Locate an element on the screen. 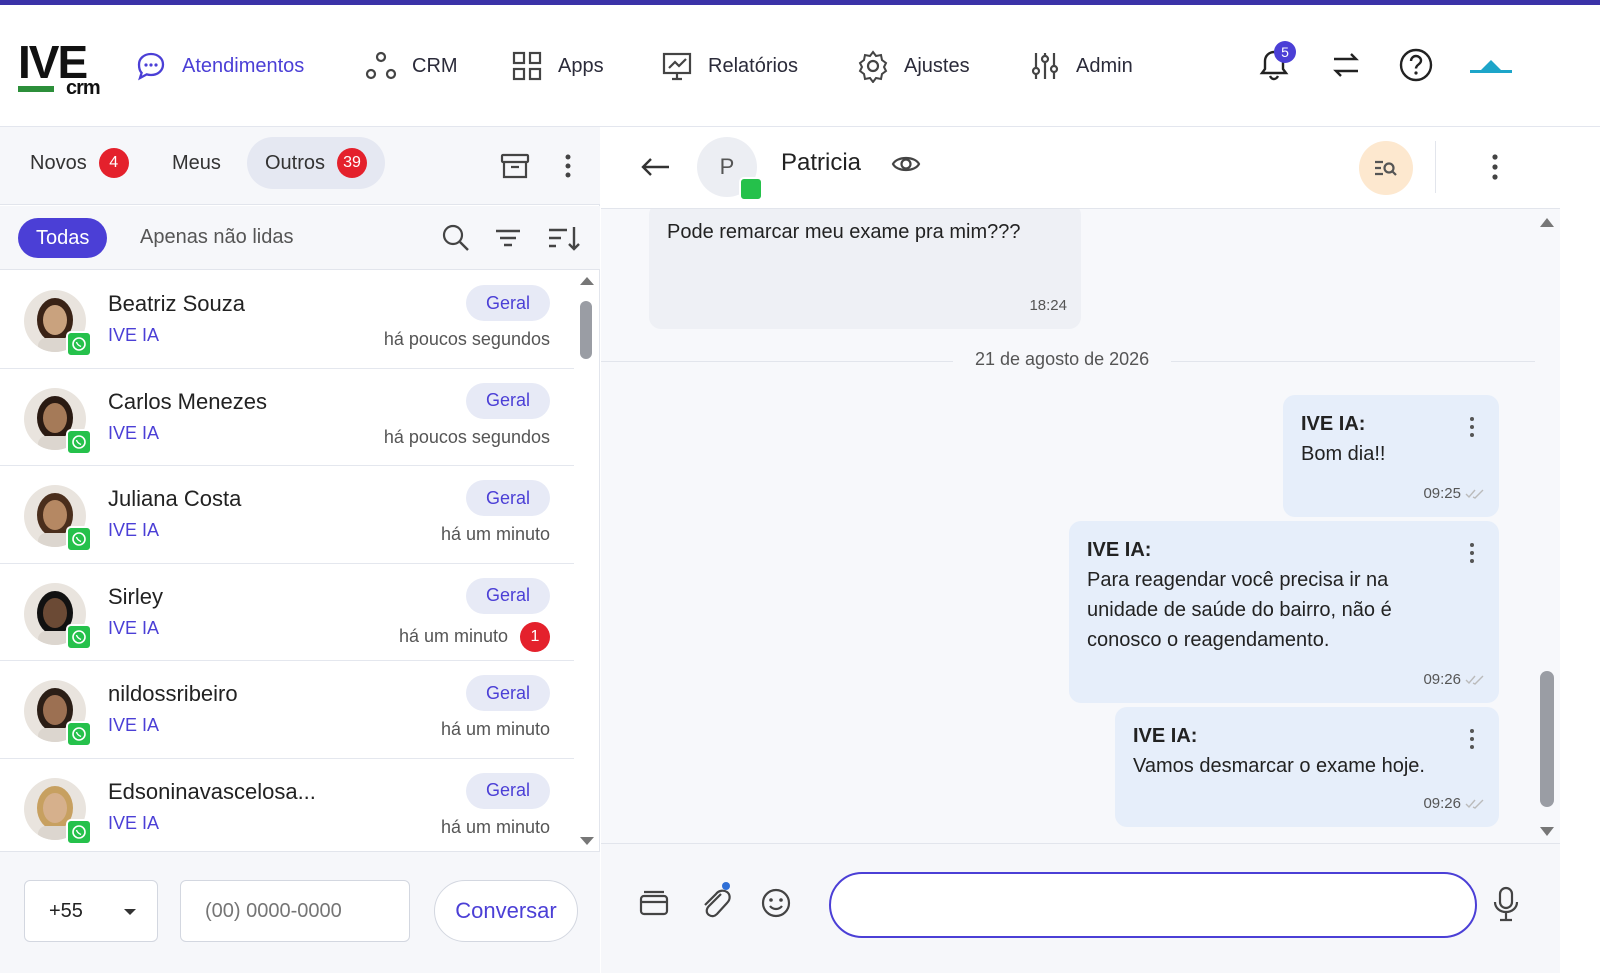 The image size is (1600, 973). help-button is located at coordinates (1416, 65).